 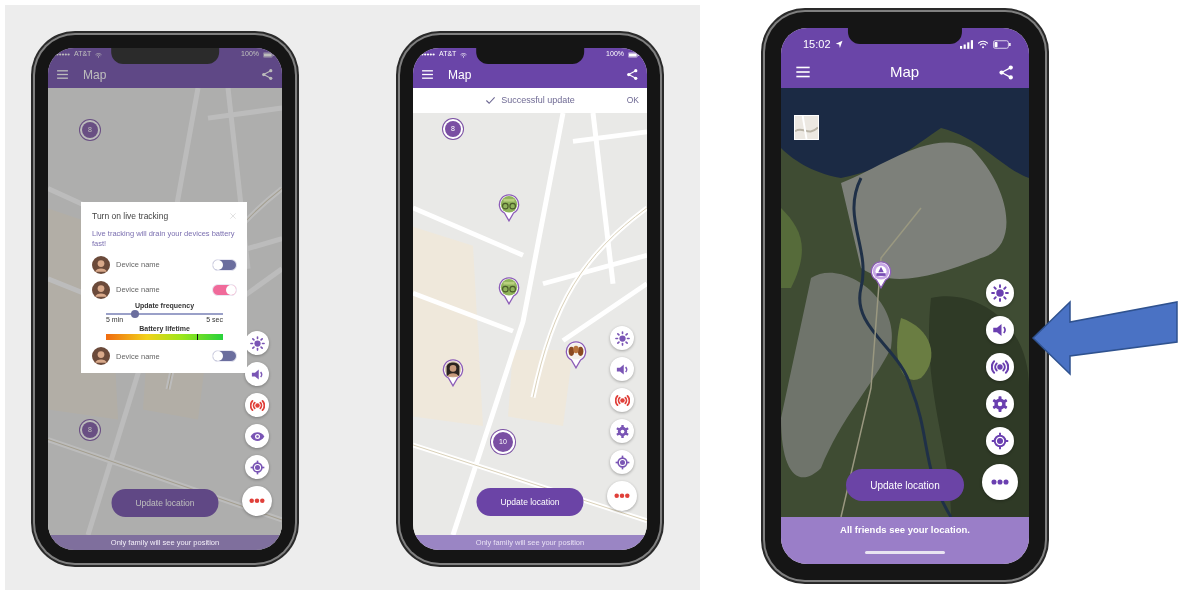 What do you see at coordinates (905, 530) in the screenshot?
I see `footer-text: All friends see your location.` at bounding box center [905, 530].